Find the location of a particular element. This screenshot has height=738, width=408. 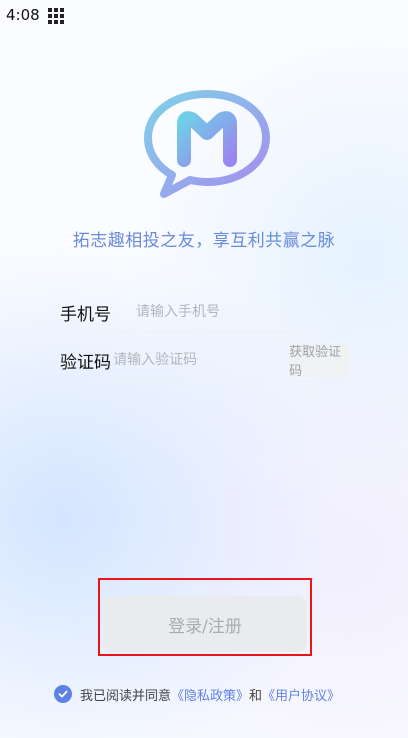

agreement-conjunction: 和 is located at coordinates (256, 696).